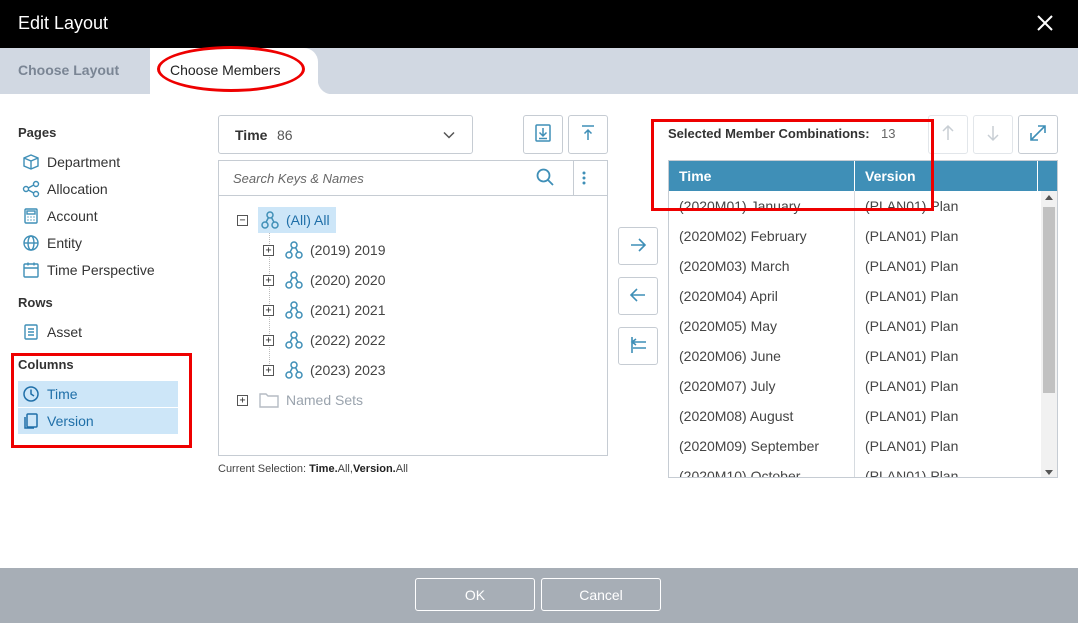  What do you see at coordinates (695, 176) in the screenshot?
I see `column-header-time: Time` at bounding box center [695, 176].